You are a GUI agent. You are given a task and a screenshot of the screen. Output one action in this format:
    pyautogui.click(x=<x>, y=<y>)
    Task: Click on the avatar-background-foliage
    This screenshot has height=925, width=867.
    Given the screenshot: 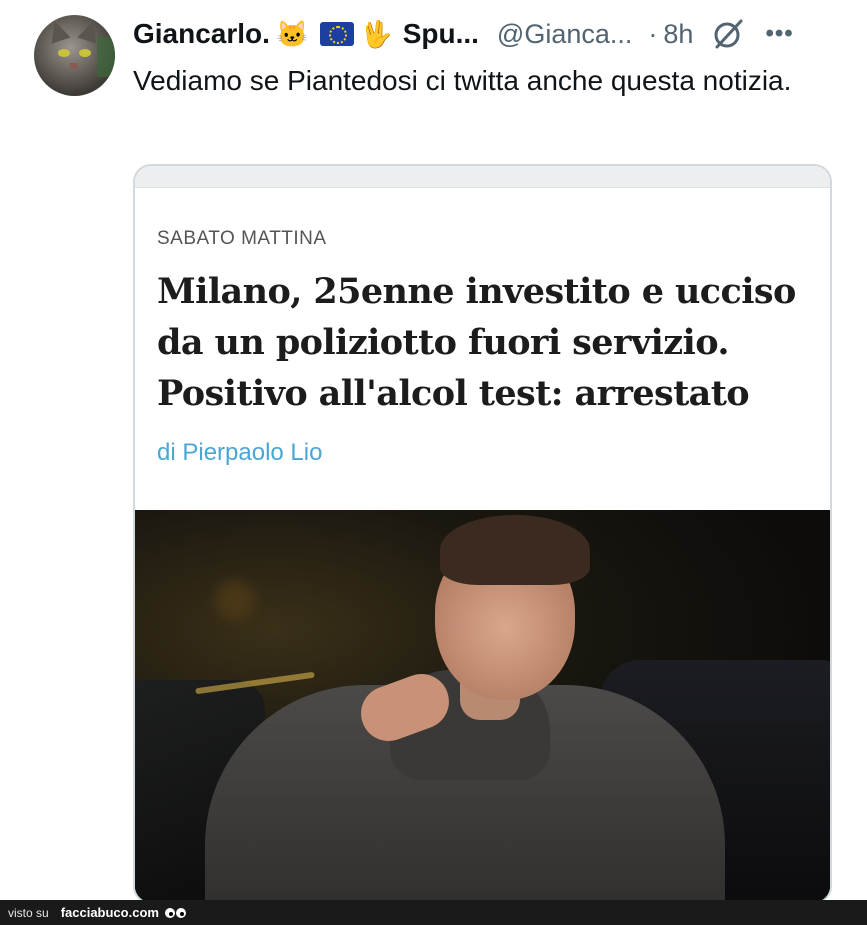 What is the action you would take?
    pyautogui.click(x=106, y=57)
    